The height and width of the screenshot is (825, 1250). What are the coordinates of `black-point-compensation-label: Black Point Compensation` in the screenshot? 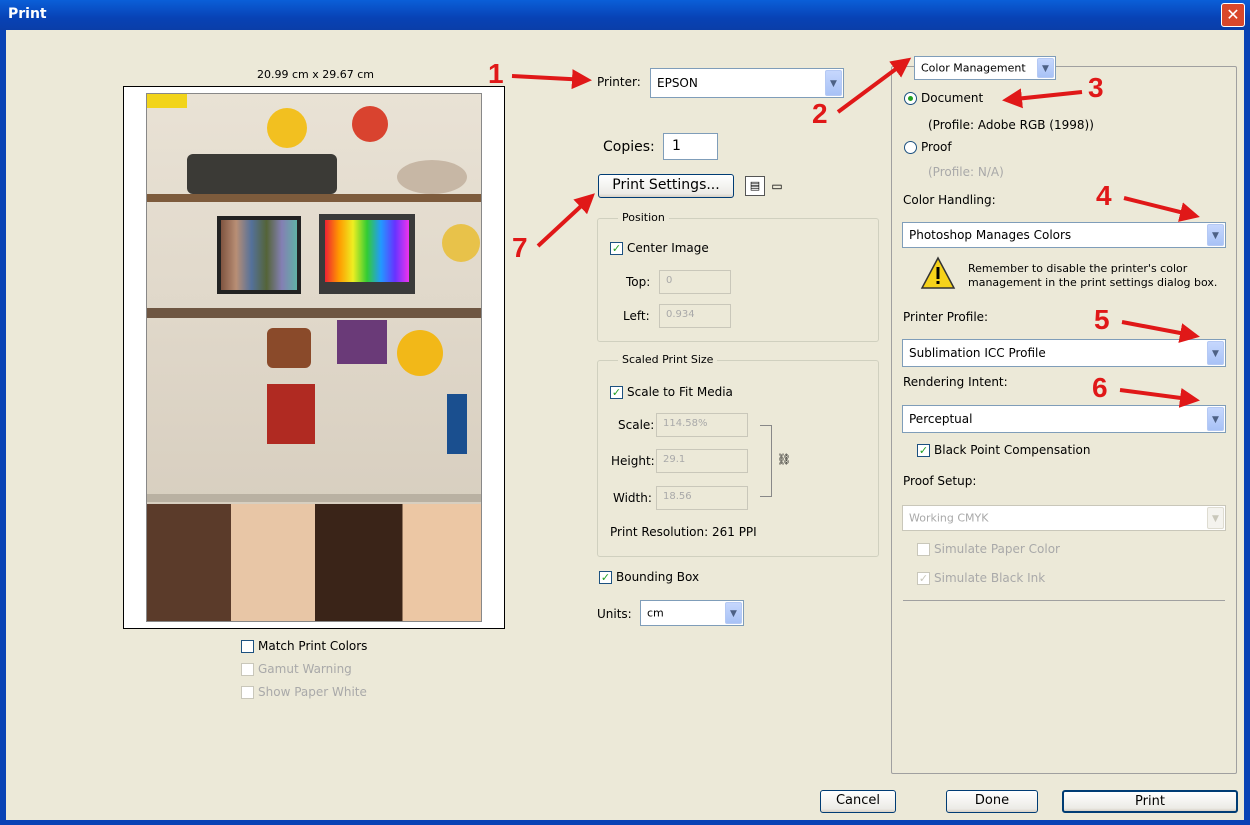 It's located at (1012, 450).